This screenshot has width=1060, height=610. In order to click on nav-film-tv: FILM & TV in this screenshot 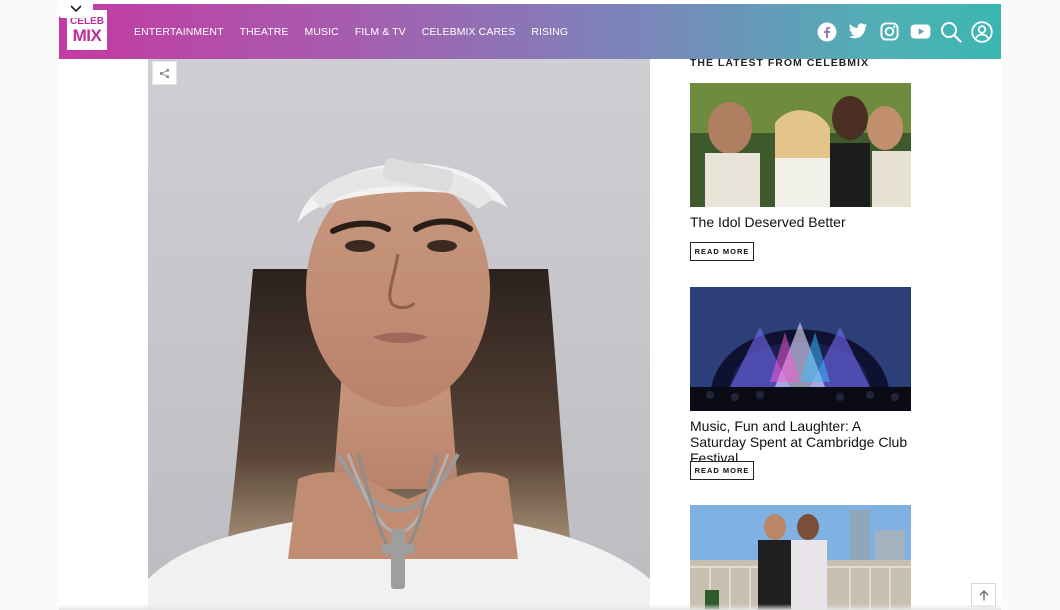, I will do `click(380, 32)`.